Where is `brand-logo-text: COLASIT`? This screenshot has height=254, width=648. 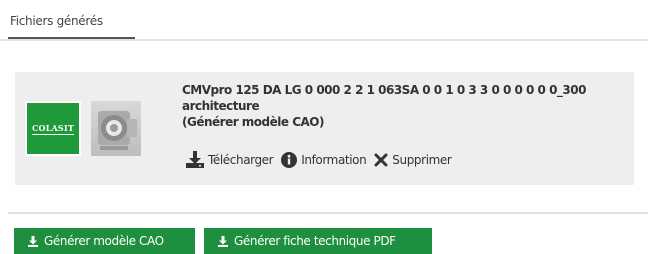 brand-logo-text: COLASIT is located at coordinates (53, 128).